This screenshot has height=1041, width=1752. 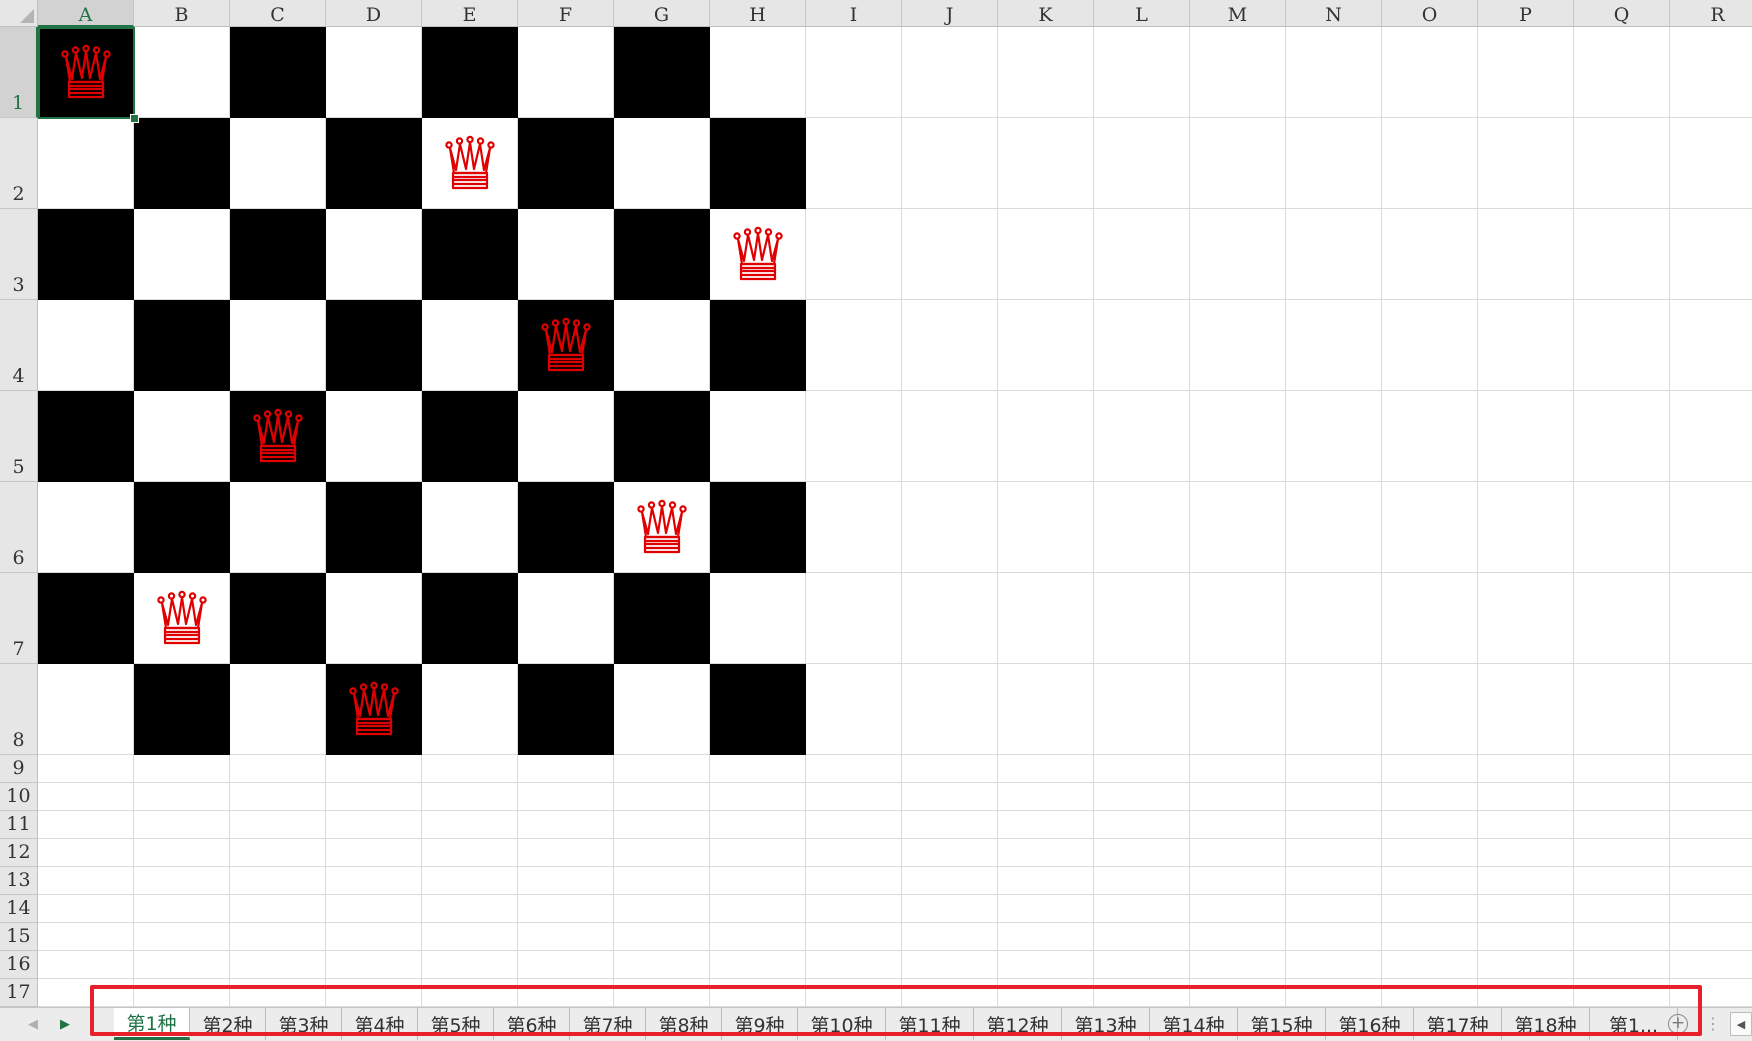 What do you see at coordinates (19, 909) in the screenshot?
I see `row-header: 14` at bounding box center [19, 909].